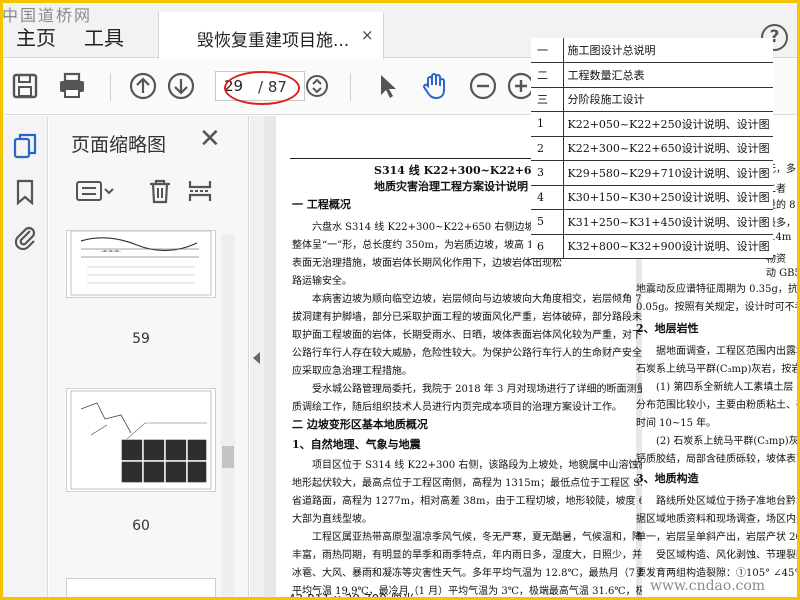 The height and width of the screenshot is (600, 800). What do you see at coordinates (718, 519) in the screenshot?
I see `doc-text: 据区域地质资料和现场调查，场区内无断` at bounding box center [718, 519].